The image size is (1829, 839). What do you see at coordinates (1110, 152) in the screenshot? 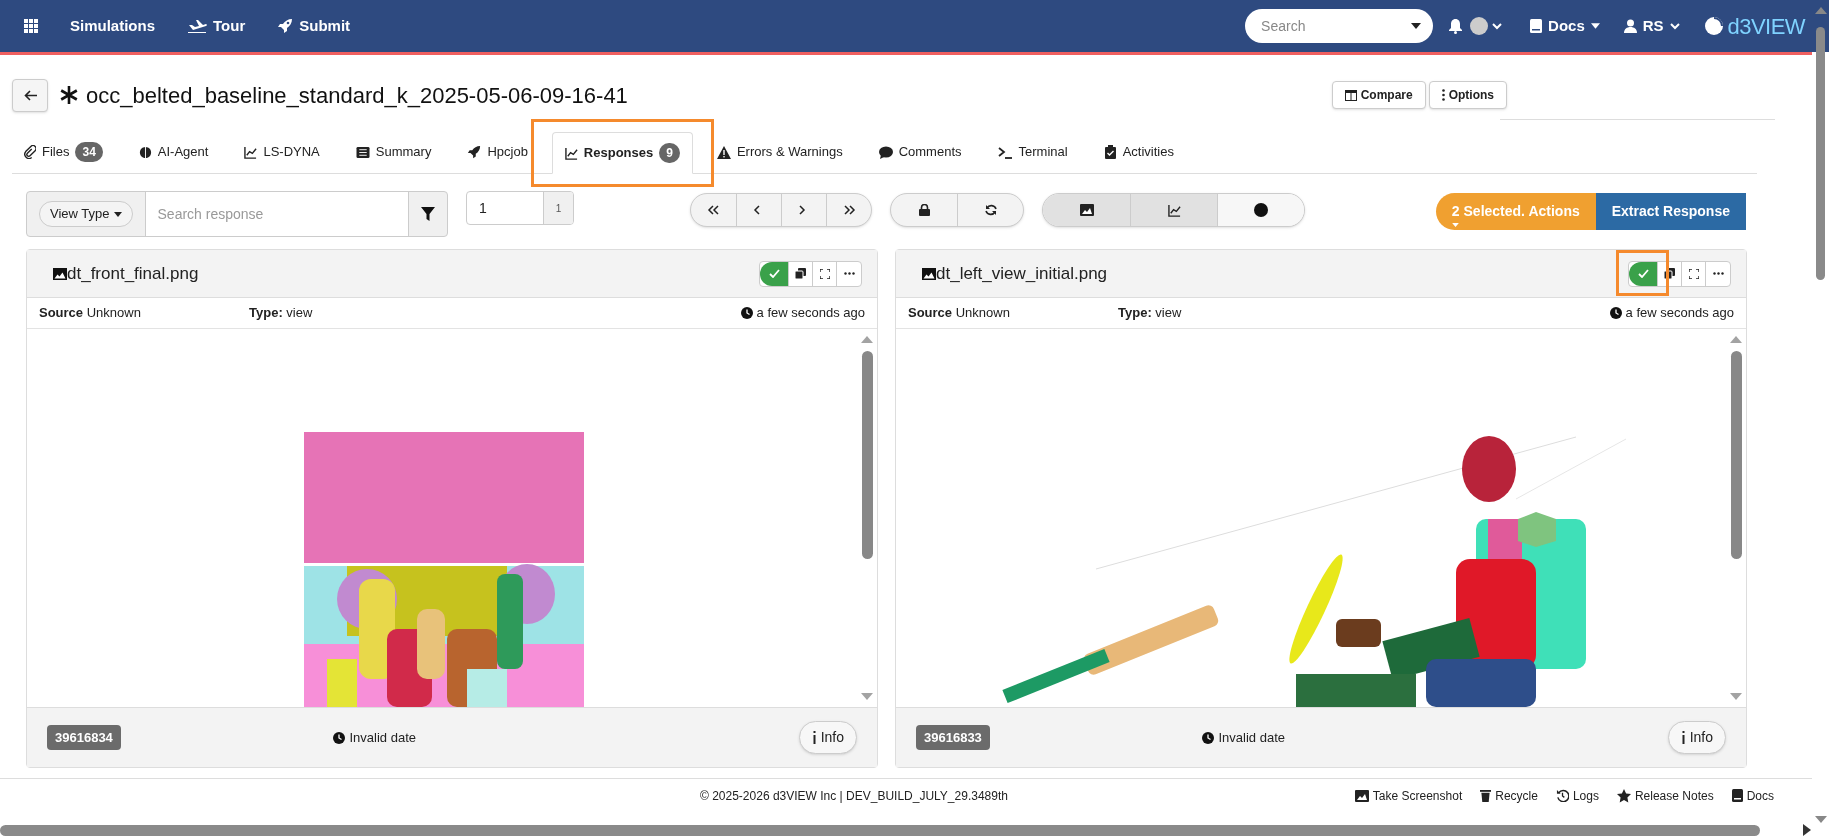
I see `clipboard-icon` at bounding box center [1110, 152].